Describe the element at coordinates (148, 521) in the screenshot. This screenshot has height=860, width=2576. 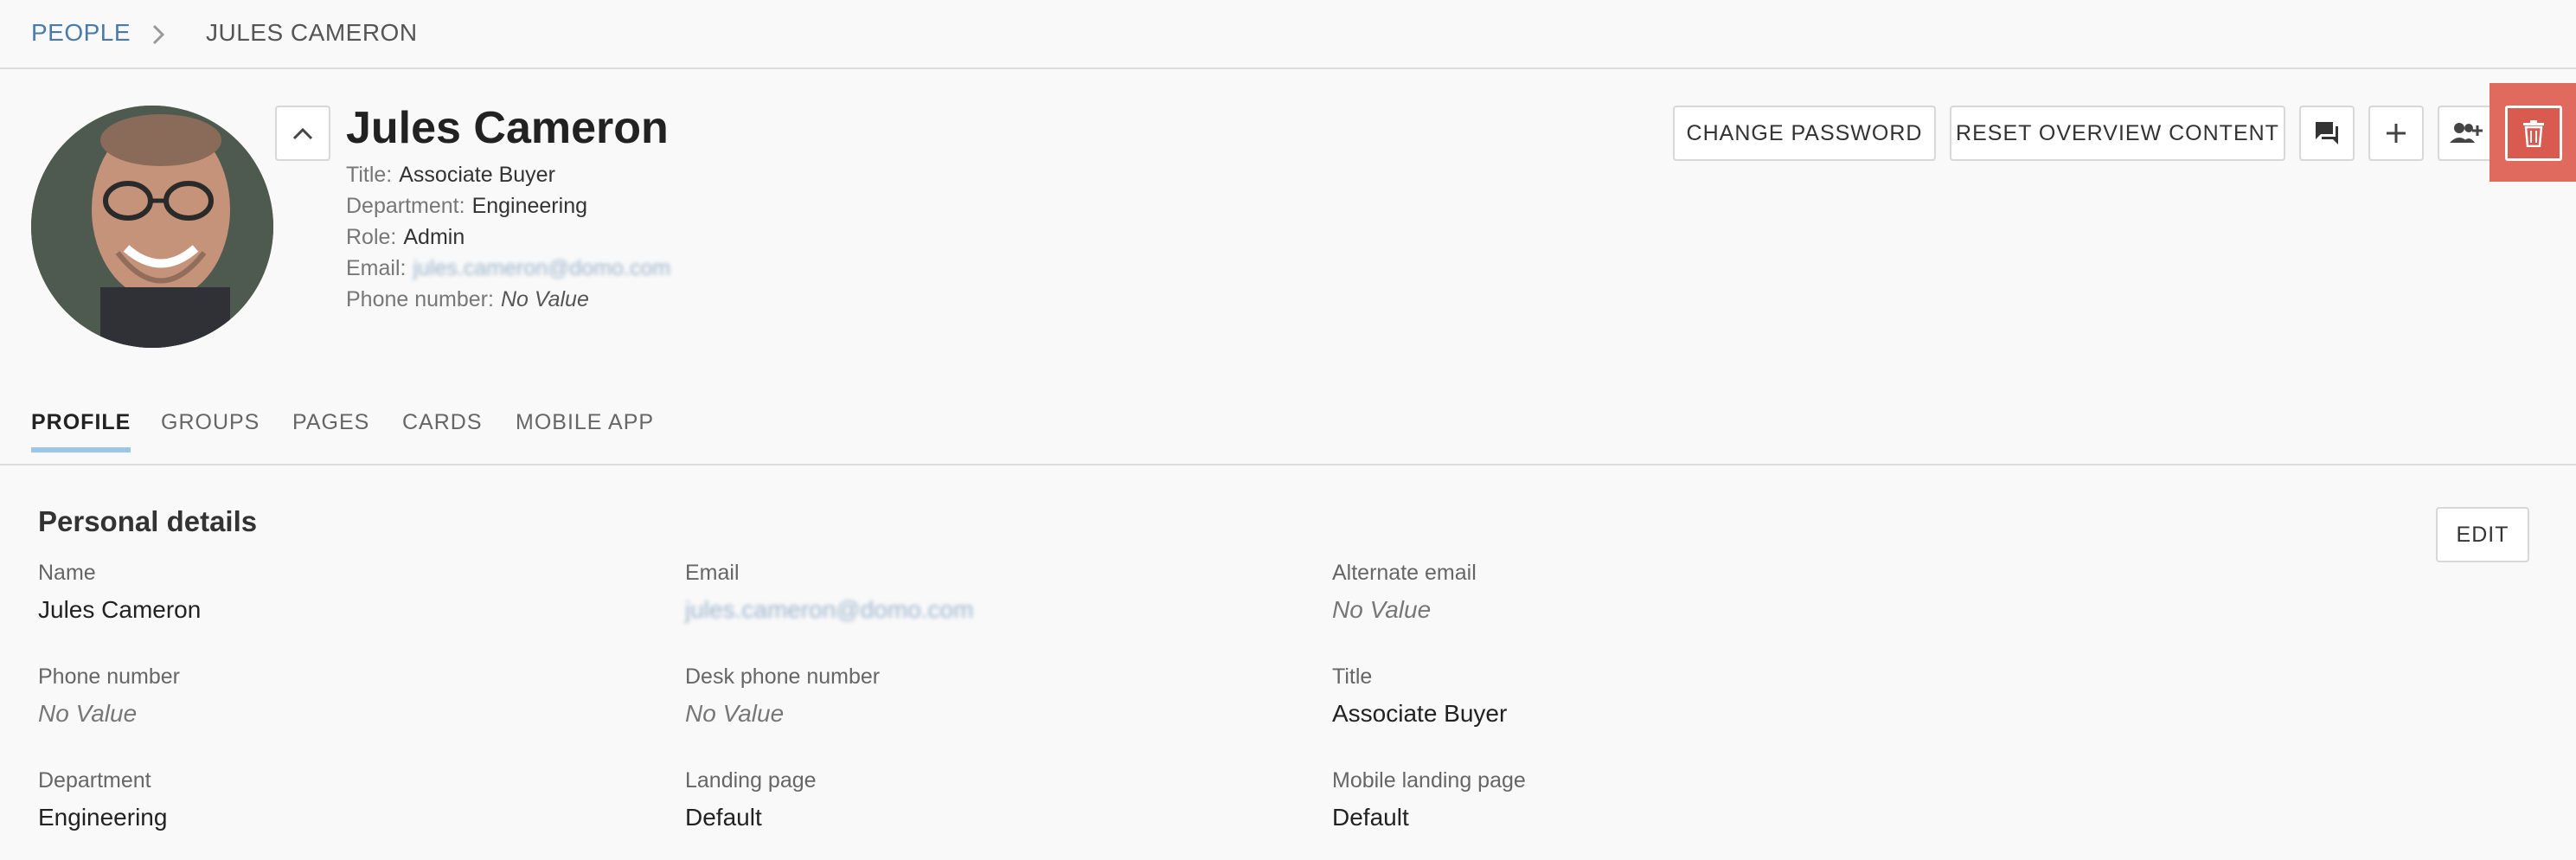
I see `section-title-personal-details: Personal details` at that location.